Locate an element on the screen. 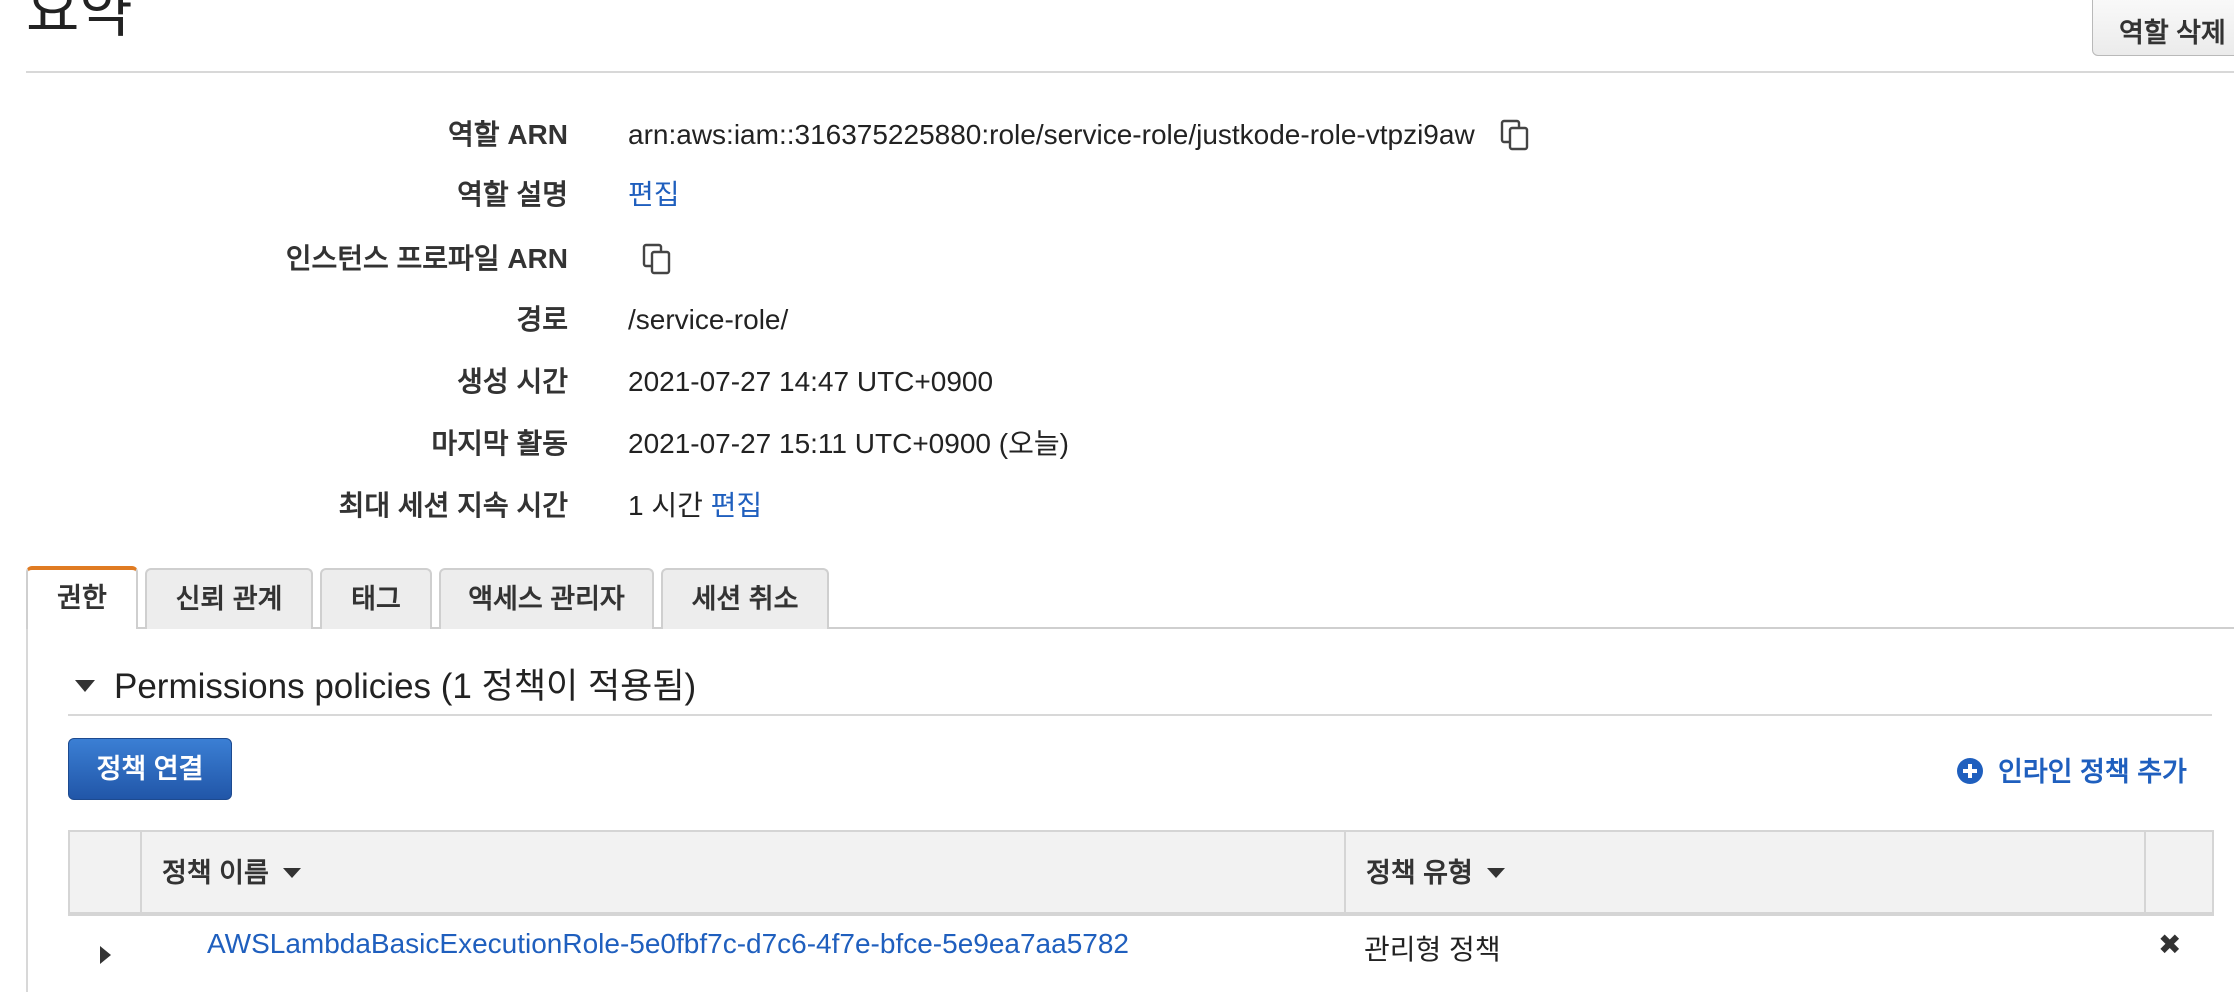  role-description-label: 역할 설명 is located at coordinates (512, 194).